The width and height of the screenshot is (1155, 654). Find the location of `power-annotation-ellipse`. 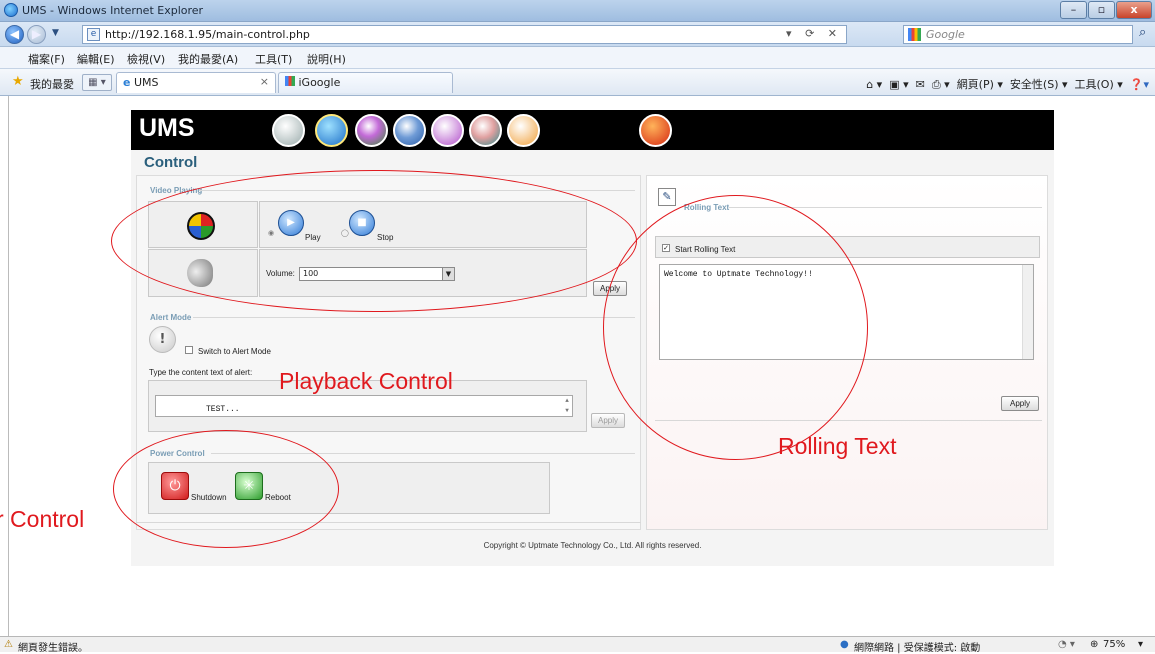

power-annotation-ellipse is located at coordinates (226, 489).